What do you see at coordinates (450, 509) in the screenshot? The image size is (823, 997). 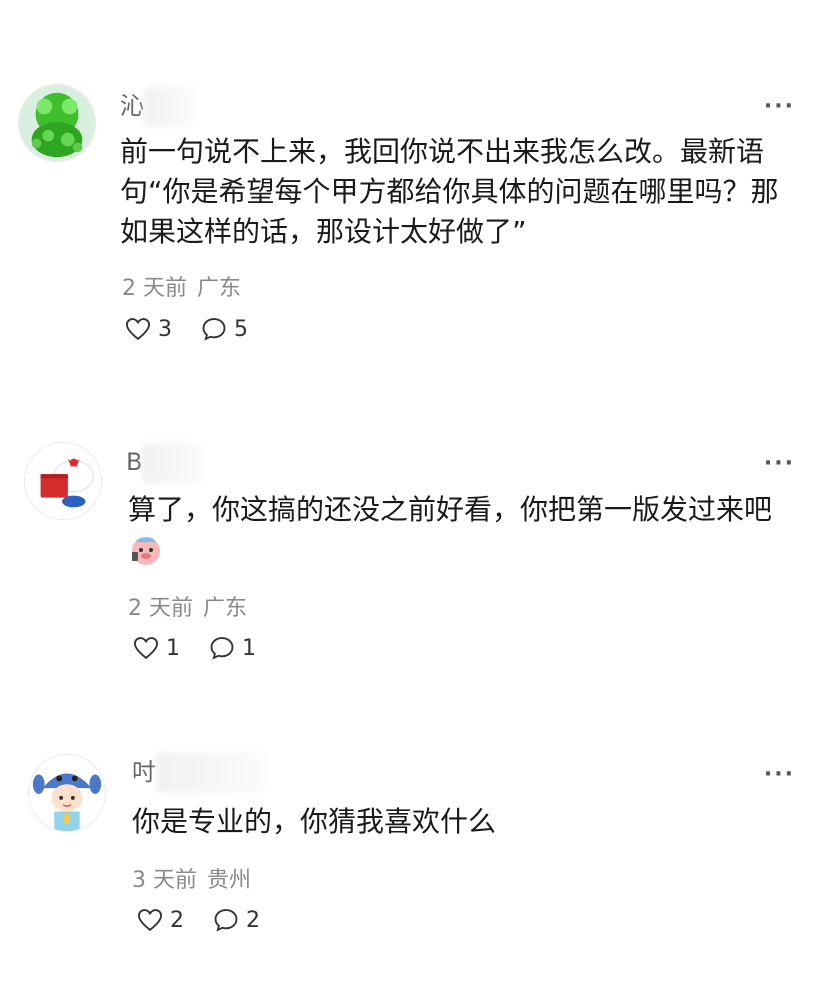 I see `comment-text: 算了，你这搞的还没之前好看，你把第一版发过来吧` at bounding box center [450, 509].